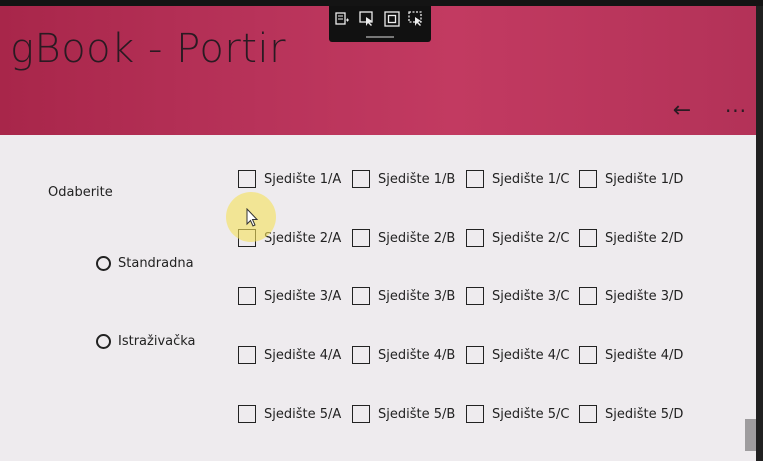  Describe the element at coordinates (417, 296) in the screenshot. I see `seat-label: Sjedište 3/B` at that location.